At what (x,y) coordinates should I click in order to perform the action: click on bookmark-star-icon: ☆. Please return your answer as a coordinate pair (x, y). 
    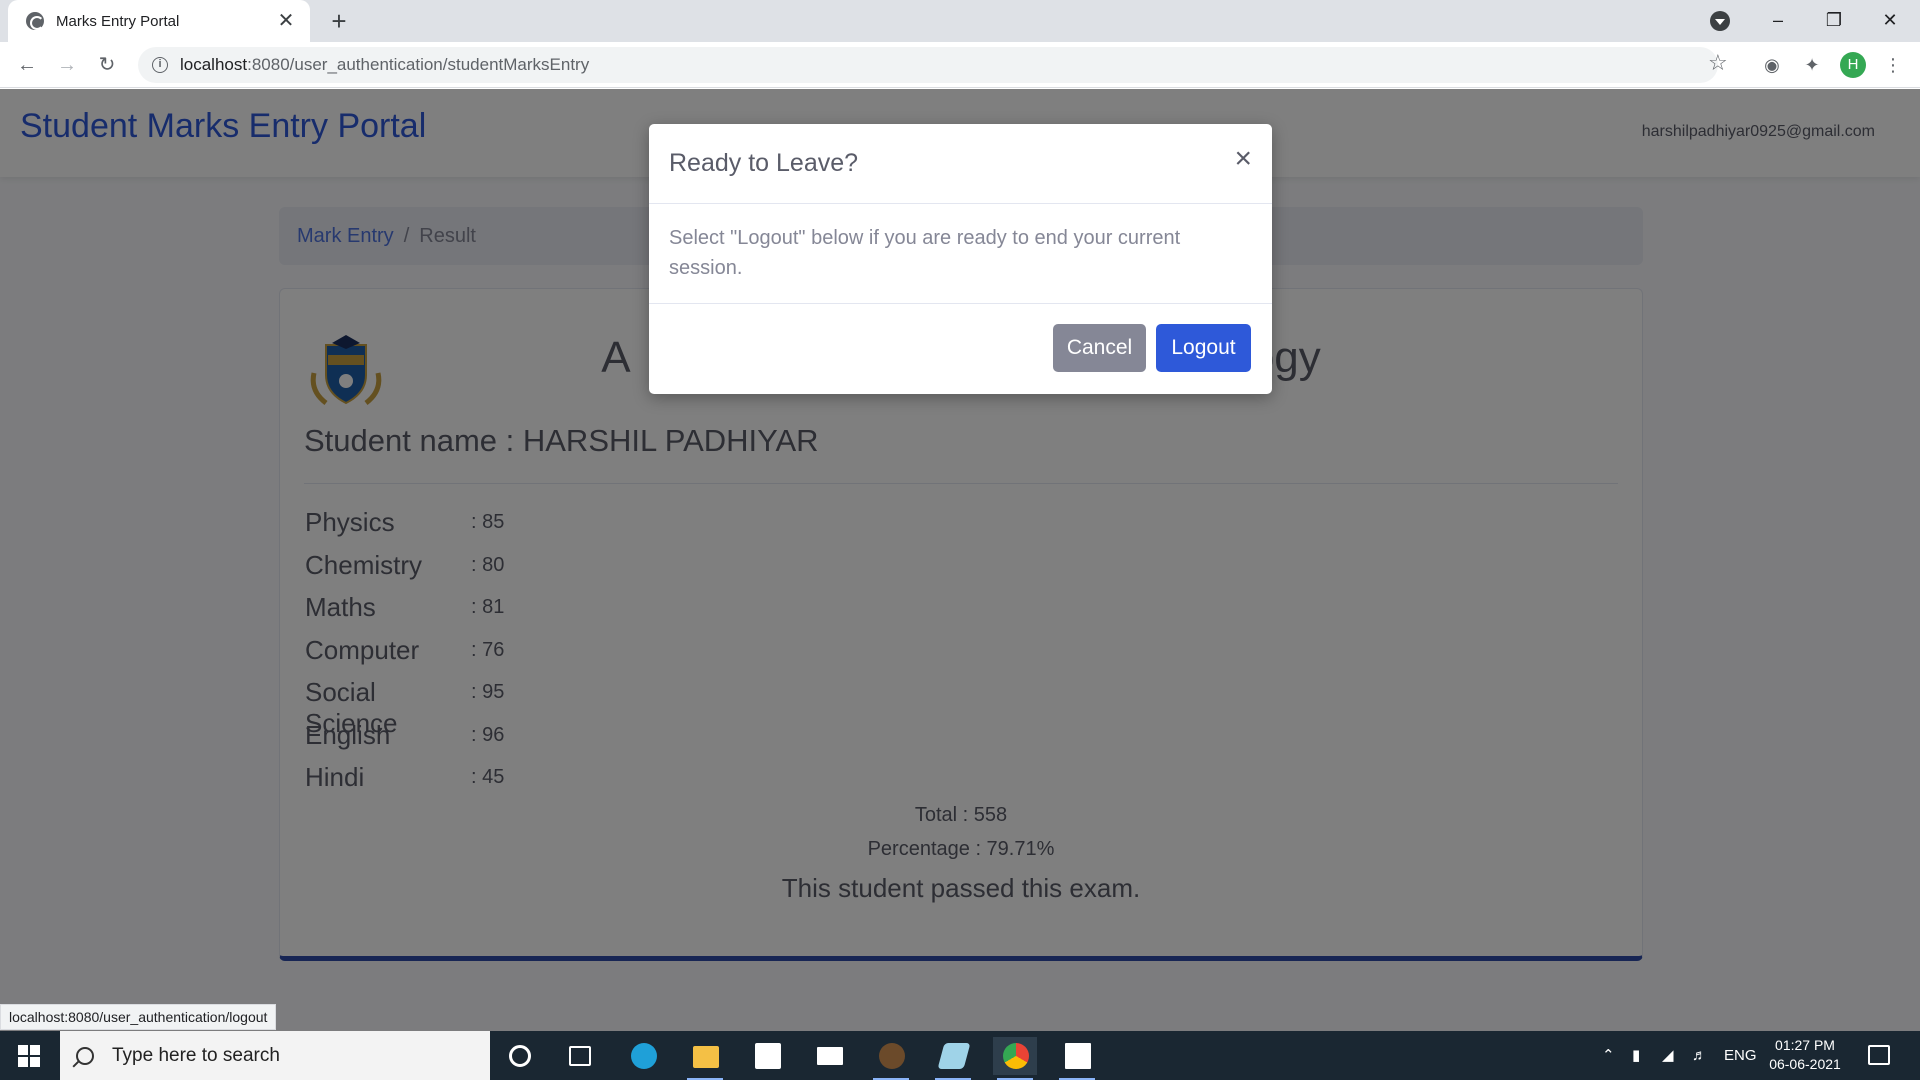
    Looking at the image, I should click on (1718, 63).